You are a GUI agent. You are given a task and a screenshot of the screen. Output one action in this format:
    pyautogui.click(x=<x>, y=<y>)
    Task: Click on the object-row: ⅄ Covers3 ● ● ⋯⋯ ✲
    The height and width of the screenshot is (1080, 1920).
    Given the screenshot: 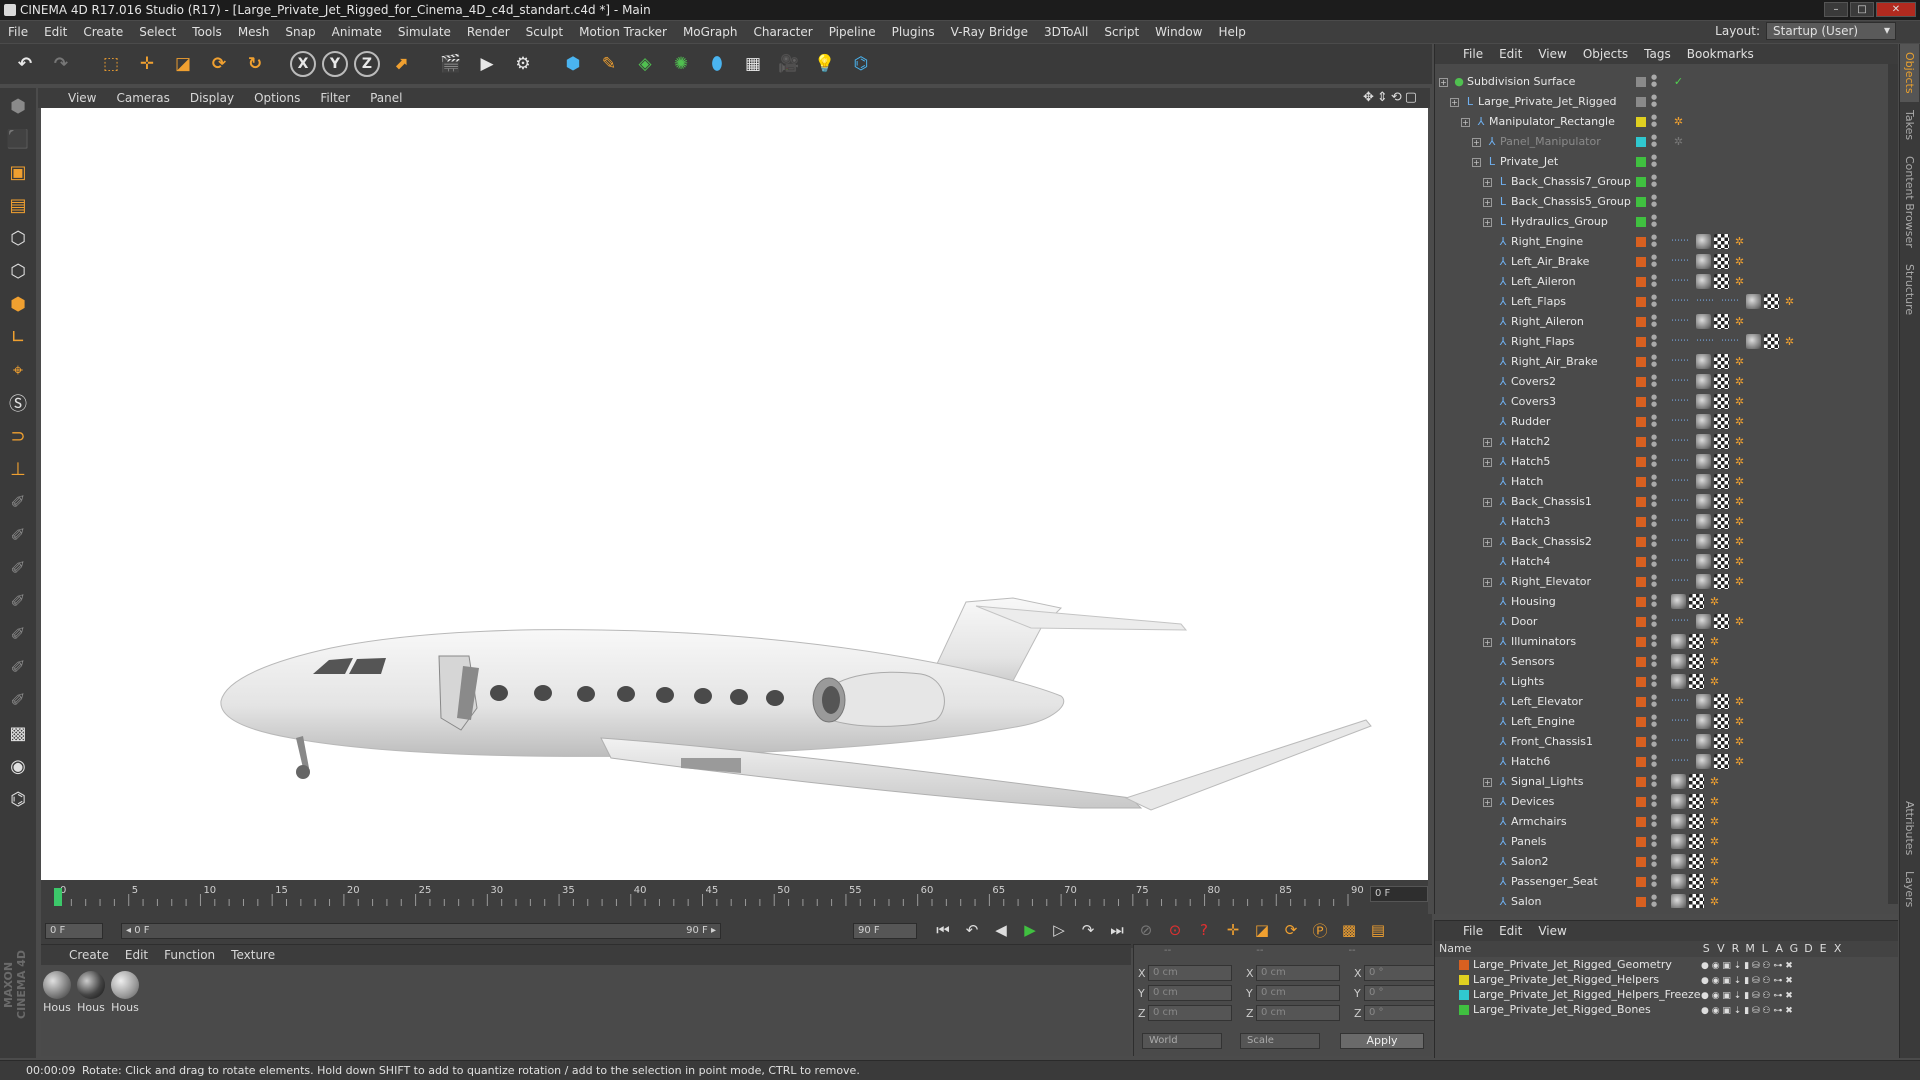 What is the action you would take?
    pyautogui.click(x=1661, y=402)
    